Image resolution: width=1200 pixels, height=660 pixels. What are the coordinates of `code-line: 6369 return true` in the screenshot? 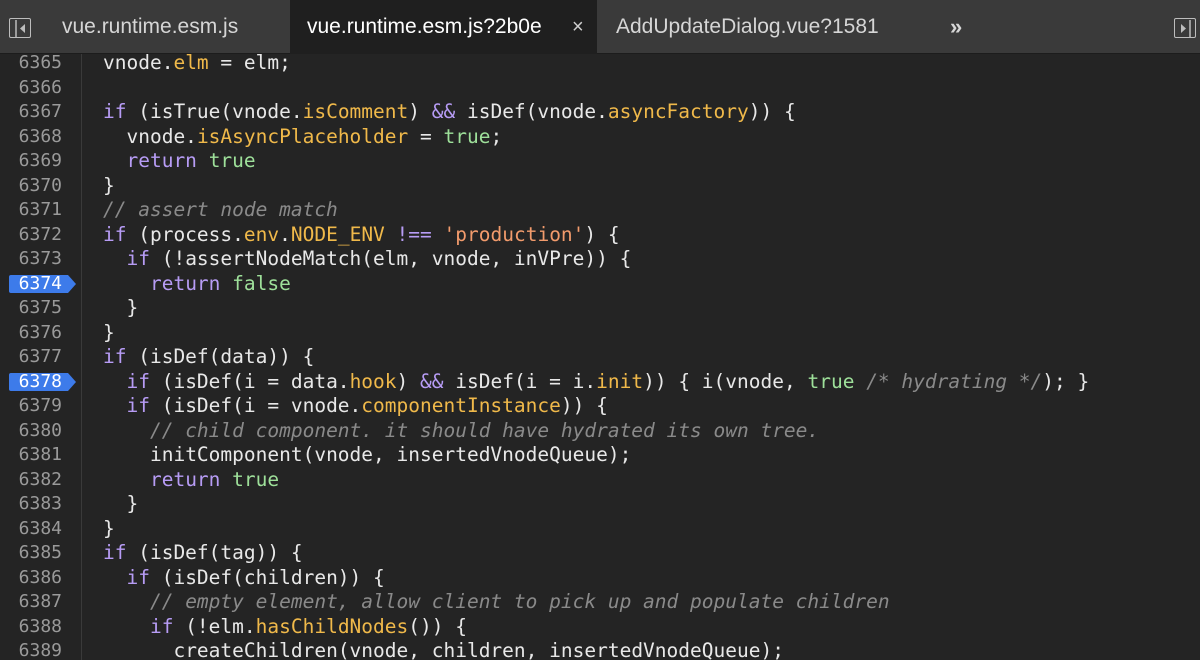 It's located at (600, 161).